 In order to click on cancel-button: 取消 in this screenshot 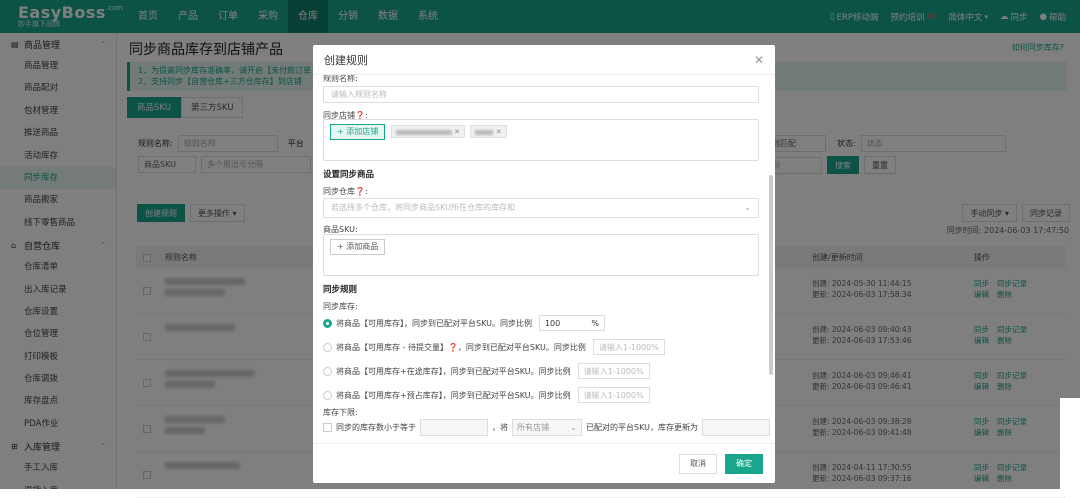, I will do `click(698, 463)`.